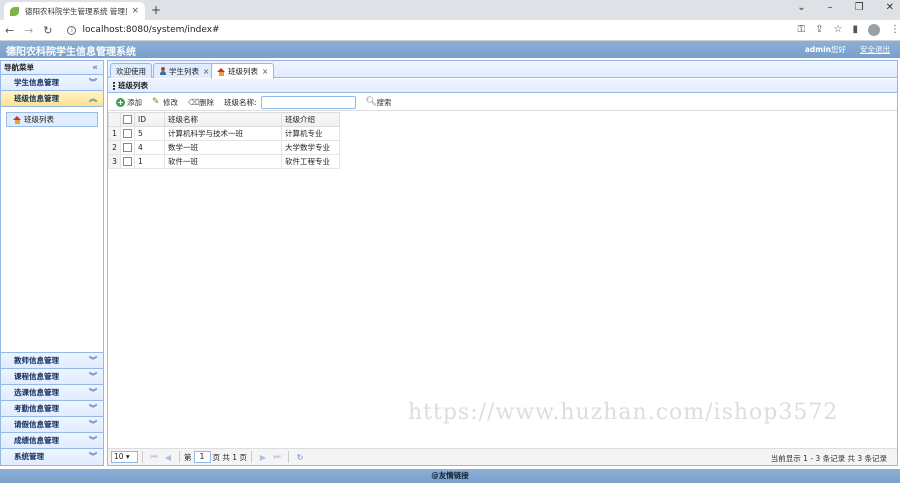 This screenshot has height=483, width=900. I want to click on sidebar-section-teacher: 教师信息管理 ︾, so click(52, 361).